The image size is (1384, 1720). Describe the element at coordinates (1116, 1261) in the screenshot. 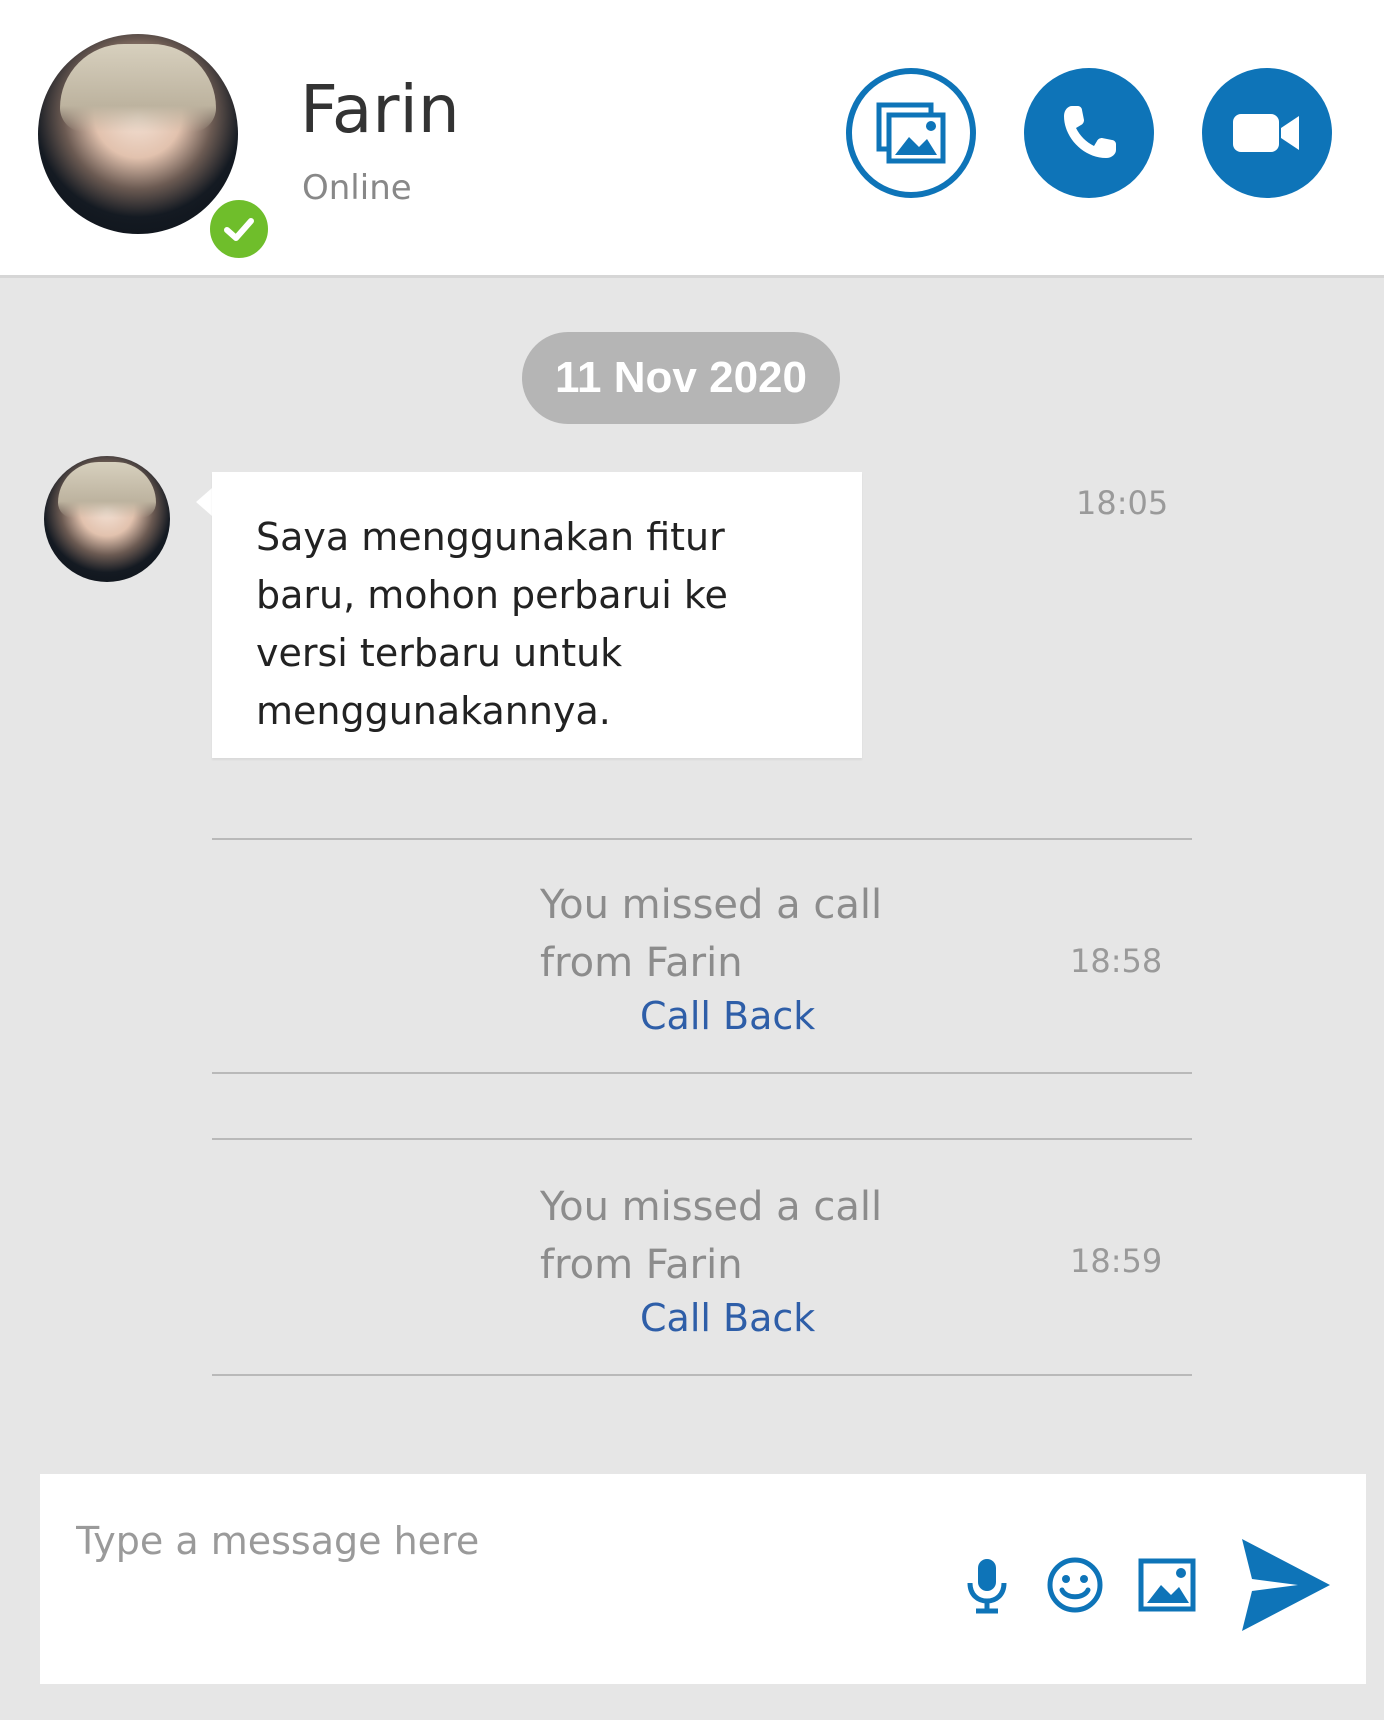

I see `missed-call-time: 18:59` at that location.